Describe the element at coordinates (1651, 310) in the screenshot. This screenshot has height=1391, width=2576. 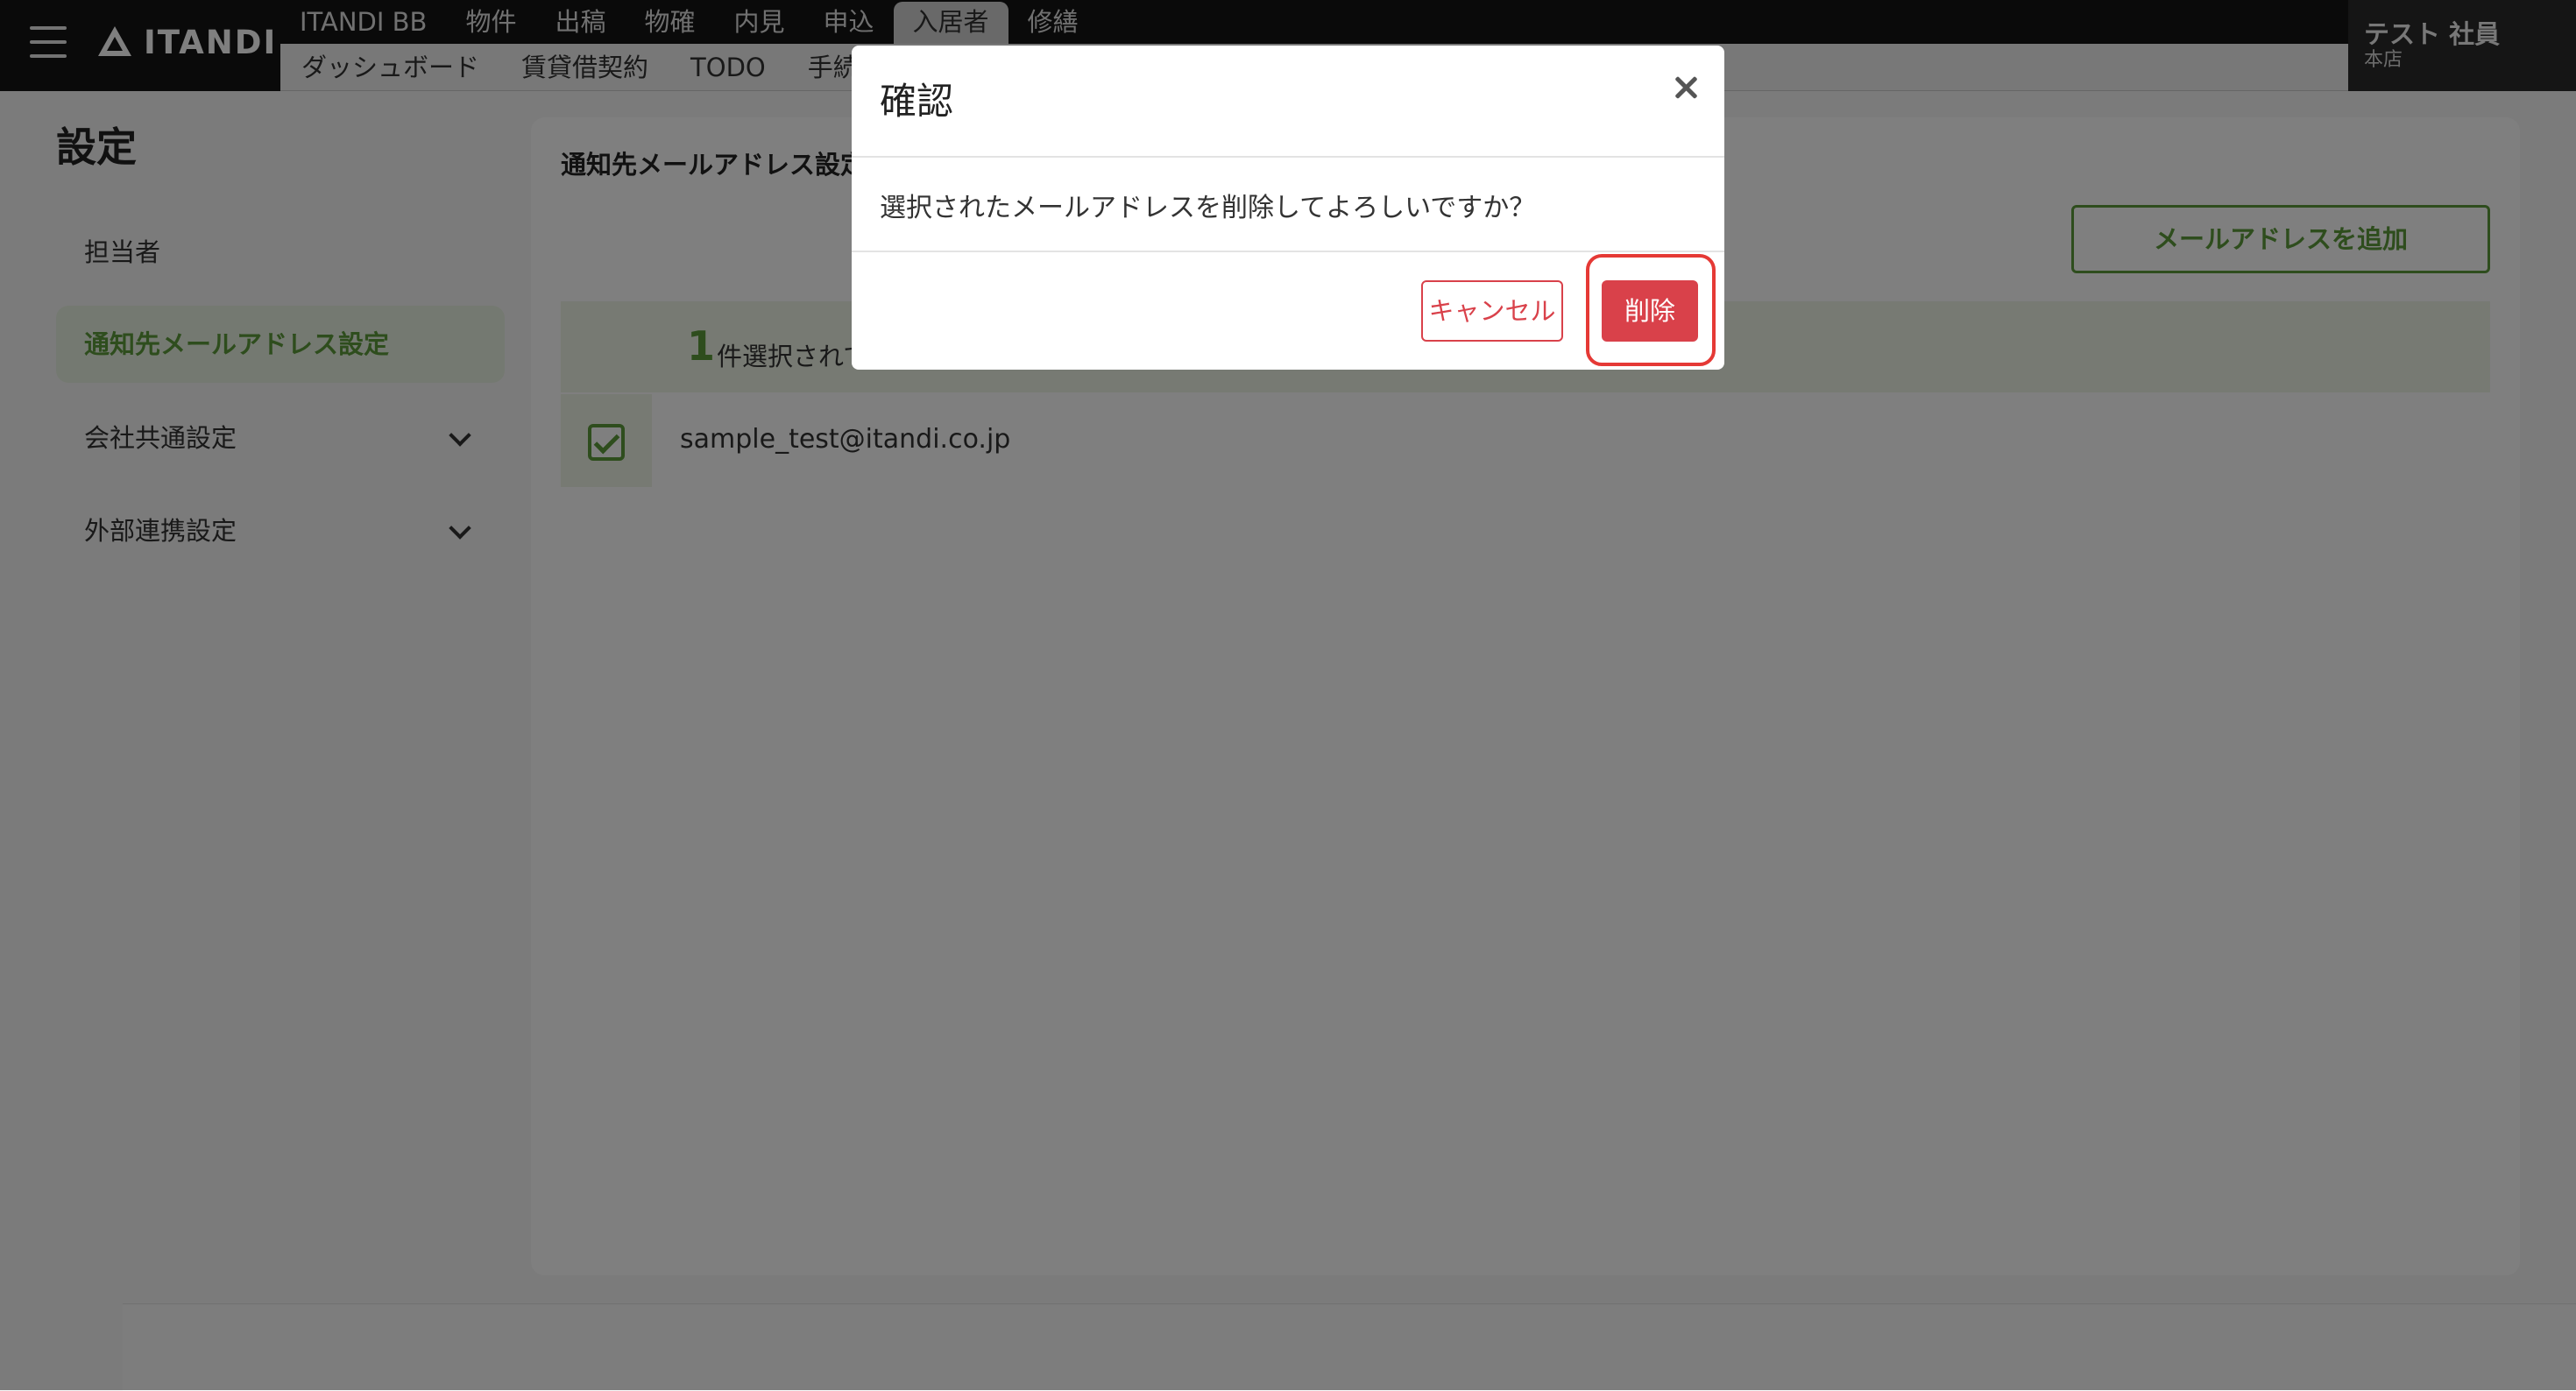
I see `highlight-annotation` at that location.